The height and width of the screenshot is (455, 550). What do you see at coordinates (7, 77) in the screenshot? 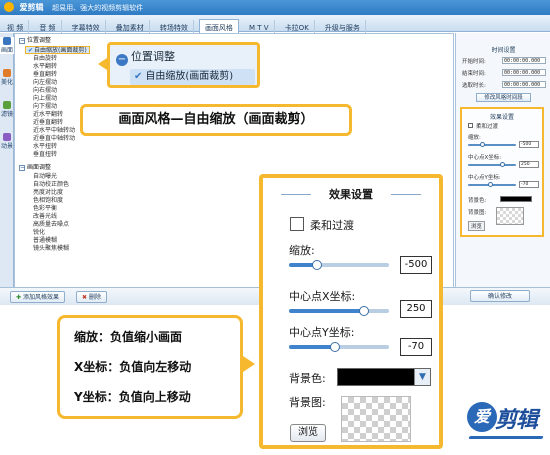
I see `side-tab-beautify: 美化` at bounding box center [7, 77].